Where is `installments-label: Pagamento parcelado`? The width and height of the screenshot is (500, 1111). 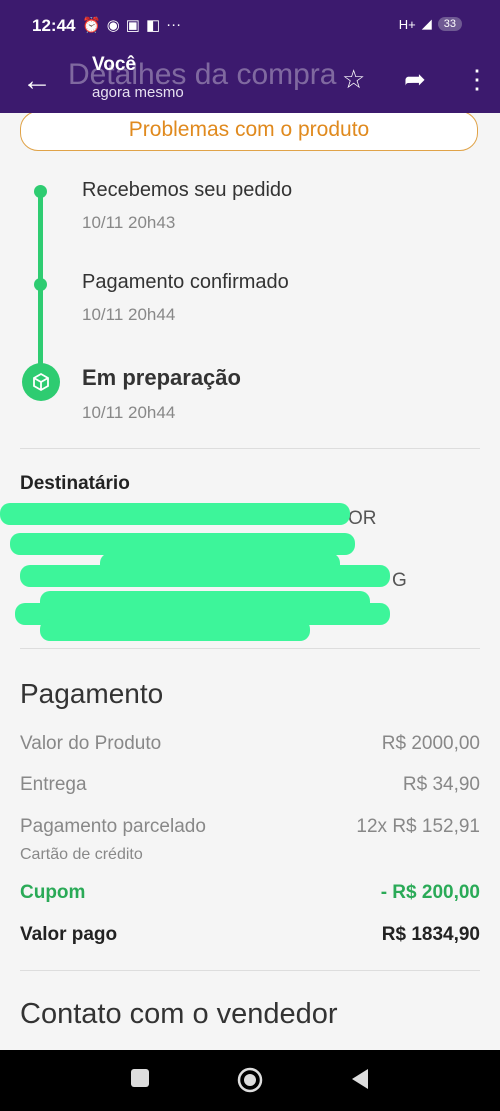
installments-label: Pagamento parcelado is located at coordinates (113, 826).